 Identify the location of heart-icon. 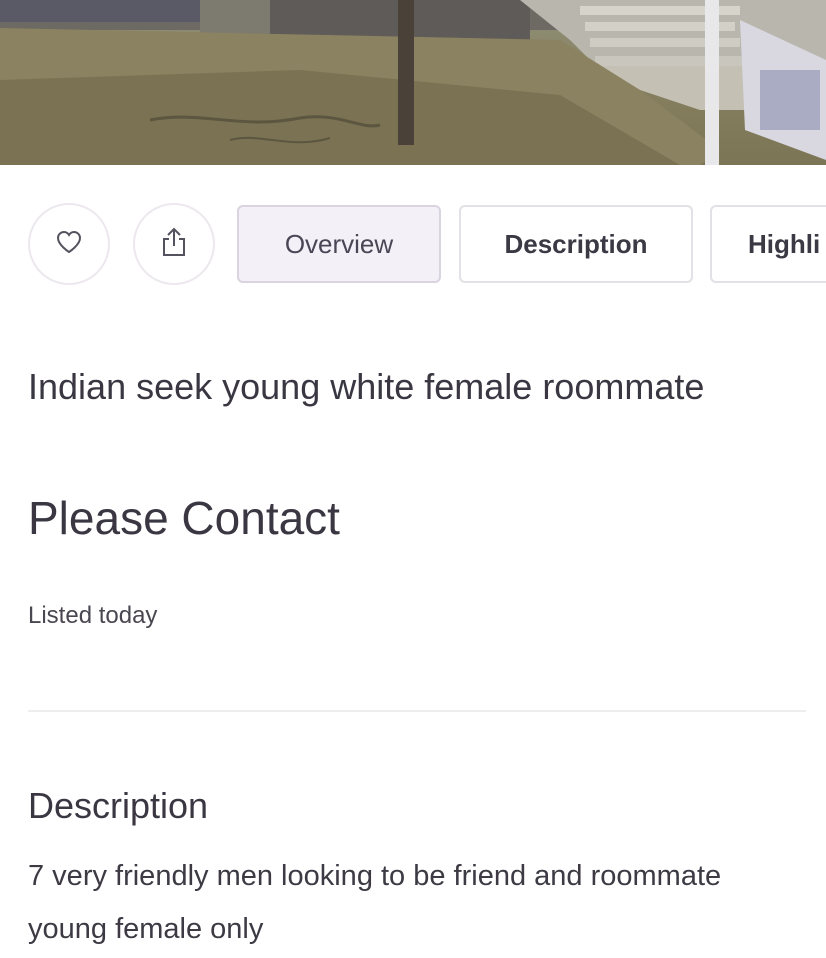
(69, 244).